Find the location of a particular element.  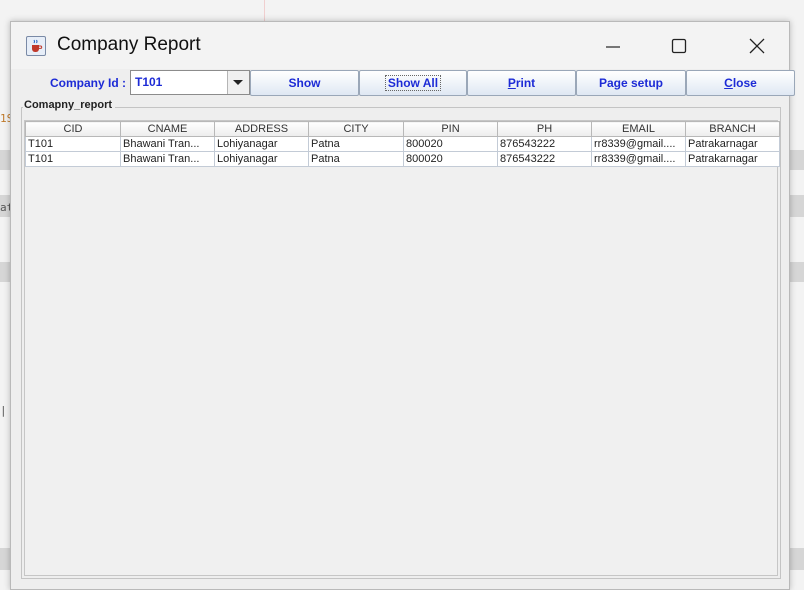

print-label-rest: rint is located at coordinates (525, 83).